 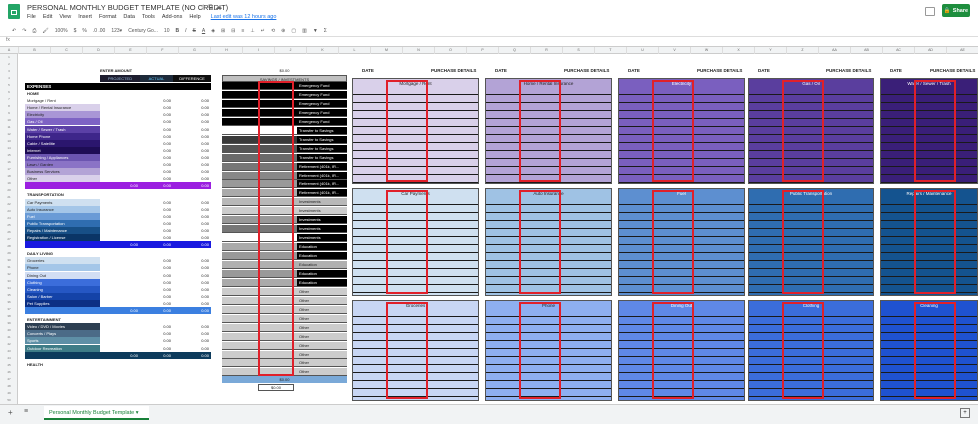 I want to click on rotate-icon: ⟲, so click(x=273, y=31).